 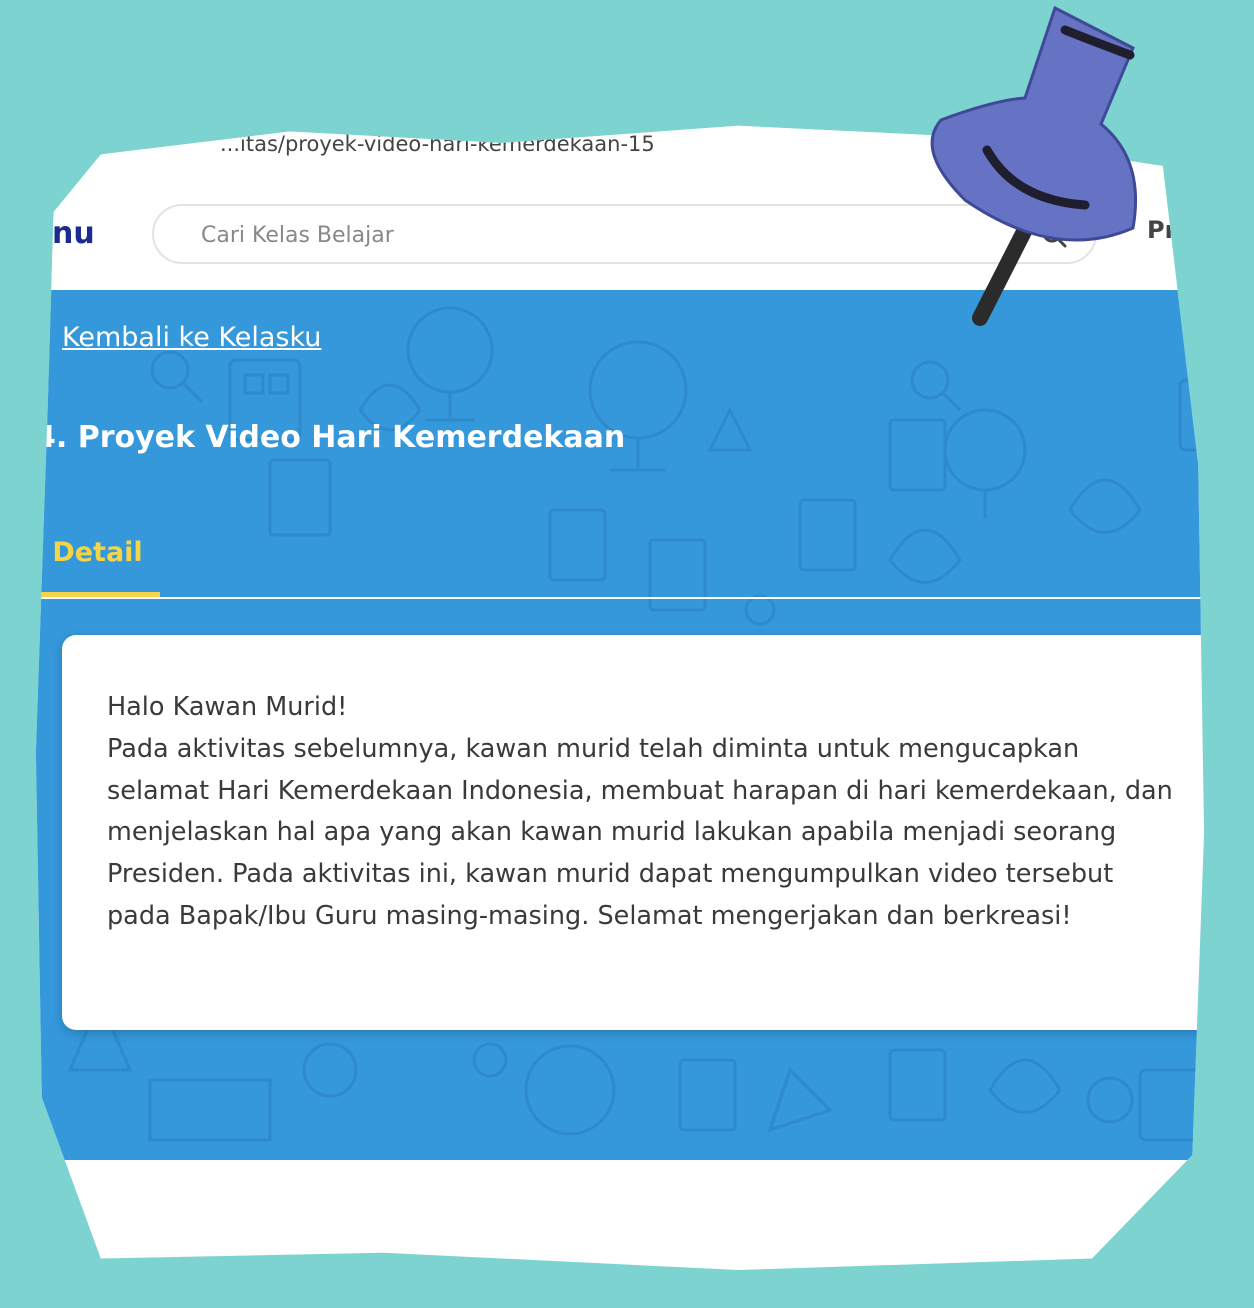 I want to click on chevron-left-icon: ‹, so click(x=42, y=337).